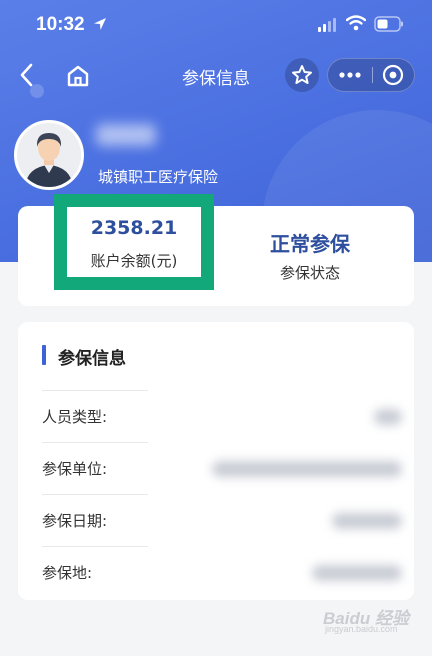 This screenshot has width=432, height=656. What do you see at coordinates (388, 24) in the screenshot?
I see `battery-icon` at bounding box center [388, 24].